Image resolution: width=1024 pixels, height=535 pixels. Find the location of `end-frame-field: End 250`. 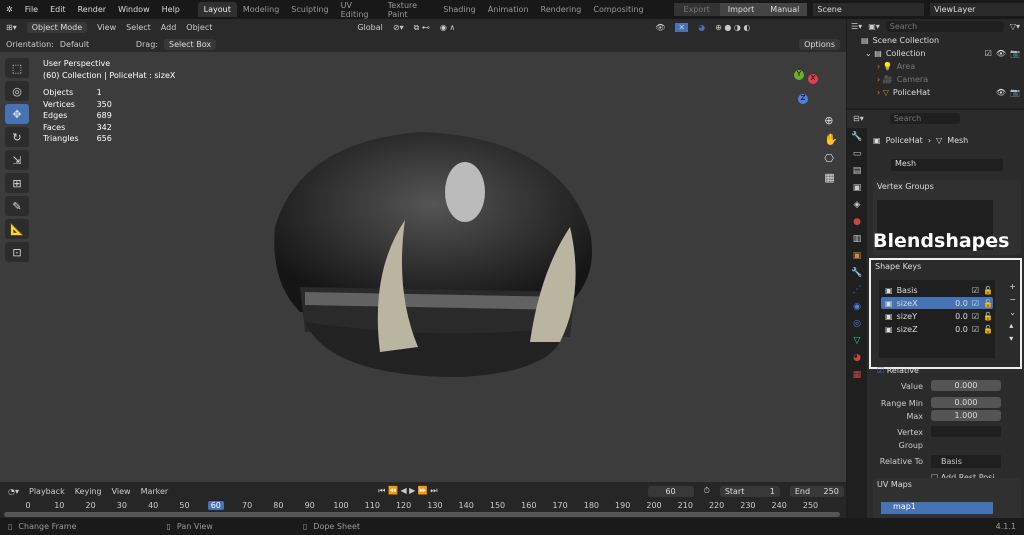

end-frame-field: End 250 is located at coordinates (816, 491).